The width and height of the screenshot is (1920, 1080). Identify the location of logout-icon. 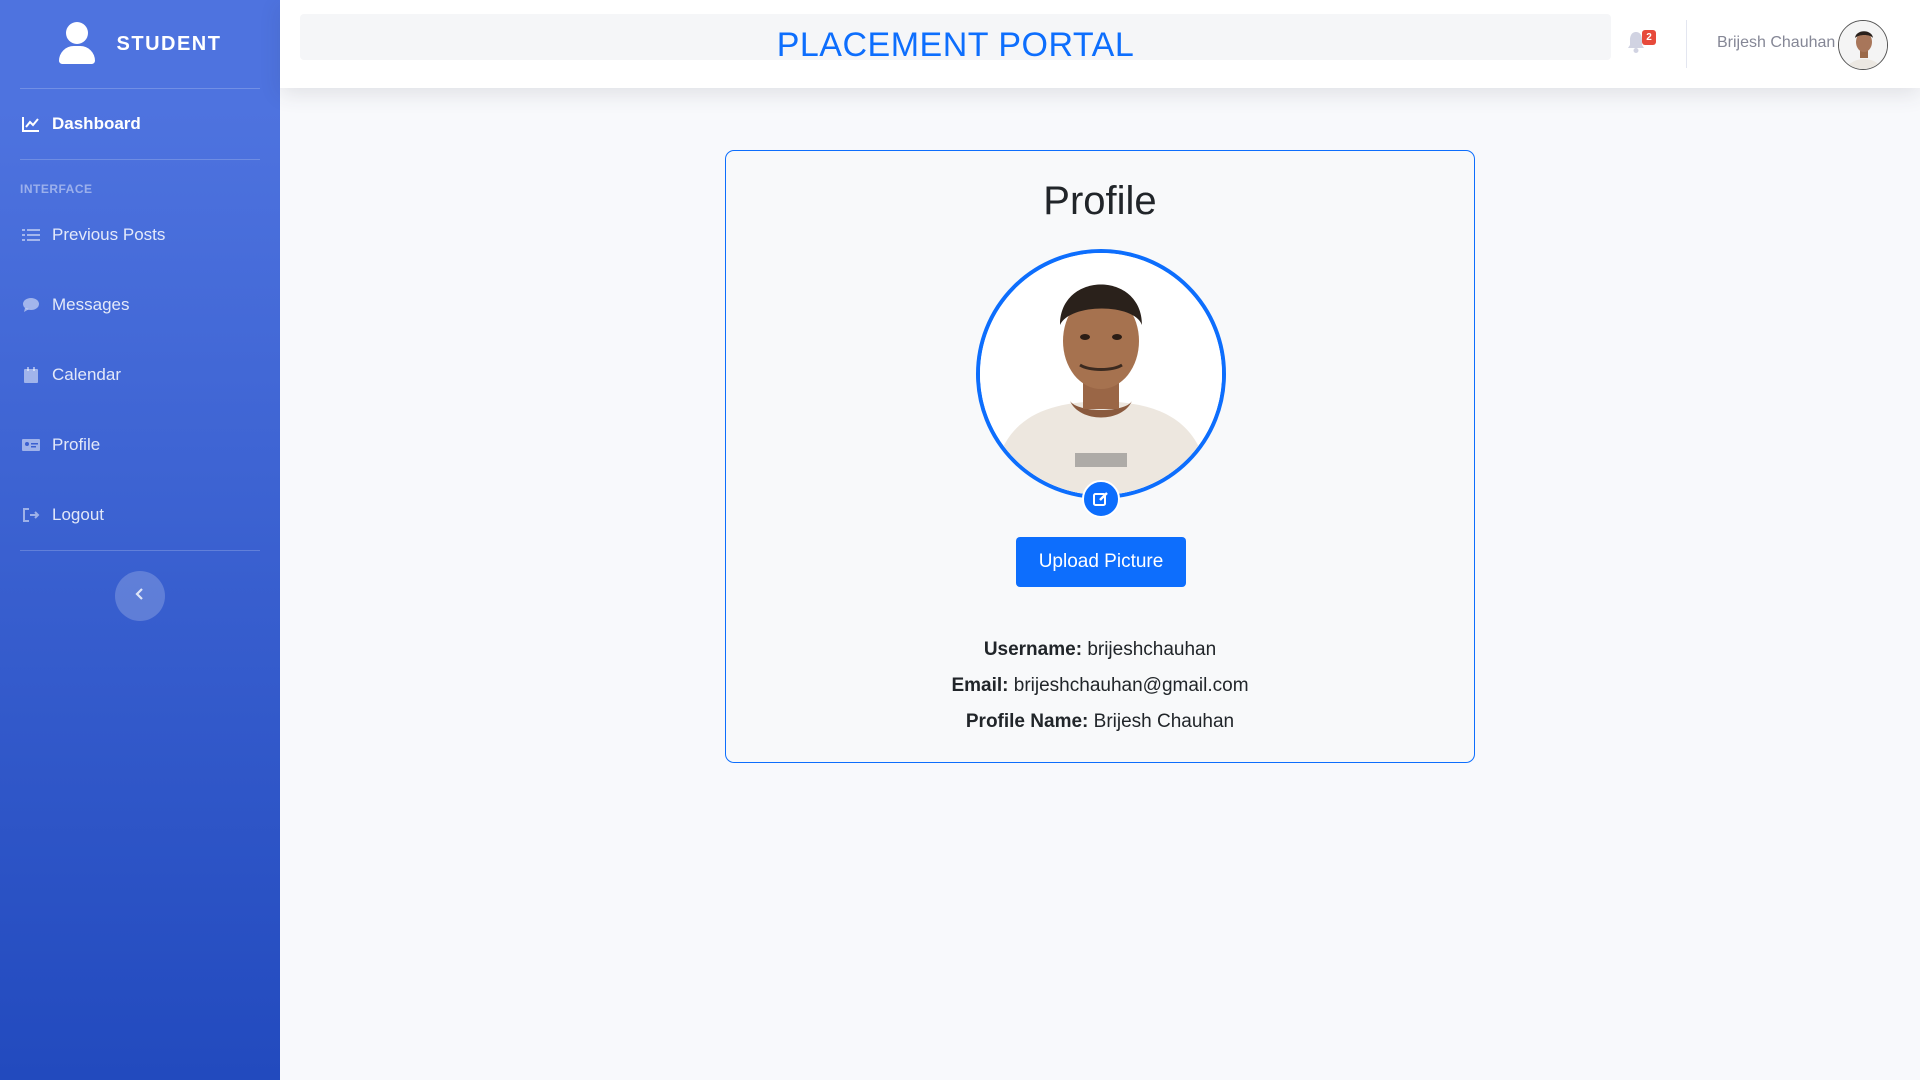
(31, 515).